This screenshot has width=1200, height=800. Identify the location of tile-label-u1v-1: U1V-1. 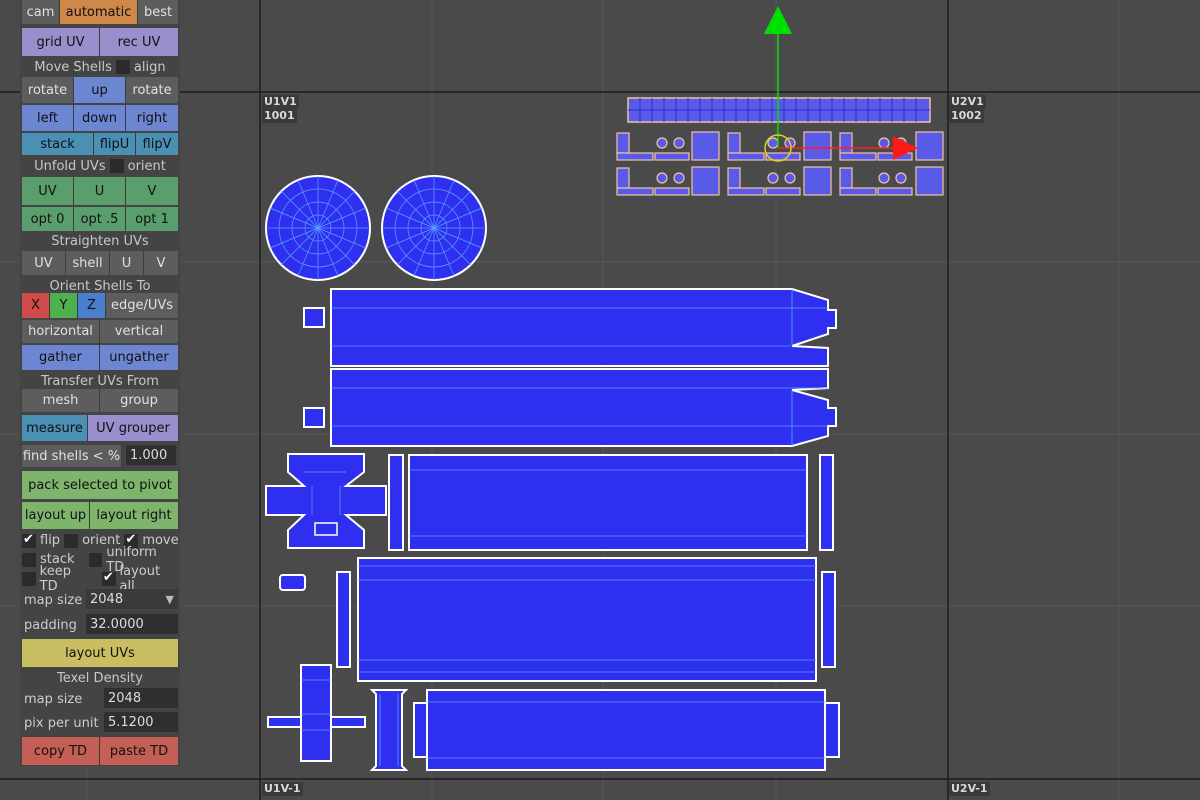
(282, 789).